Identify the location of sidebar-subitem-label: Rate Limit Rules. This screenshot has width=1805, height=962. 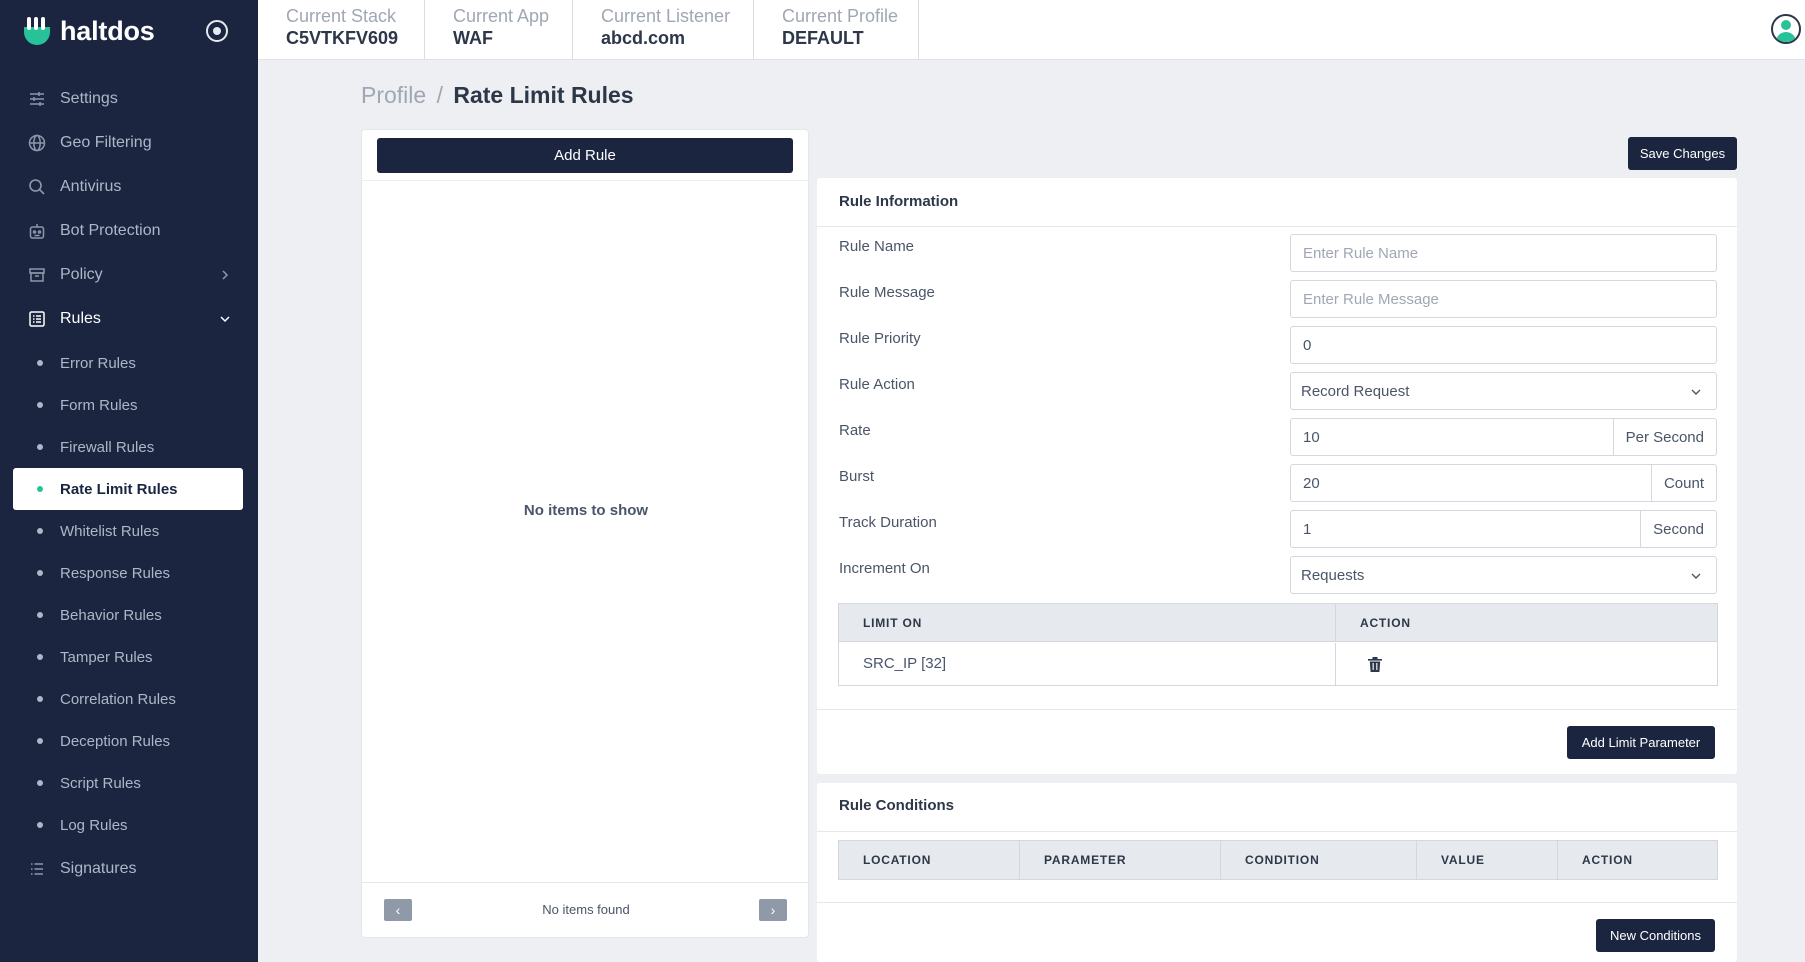
(119, 489).